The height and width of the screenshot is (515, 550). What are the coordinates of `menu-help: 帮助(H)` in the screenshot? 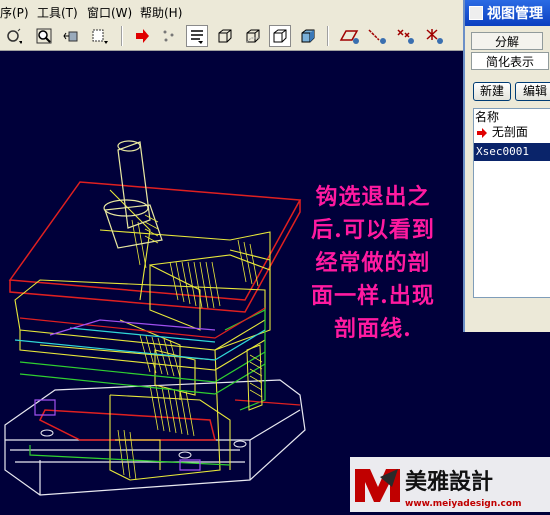 It's located at (161, 12).